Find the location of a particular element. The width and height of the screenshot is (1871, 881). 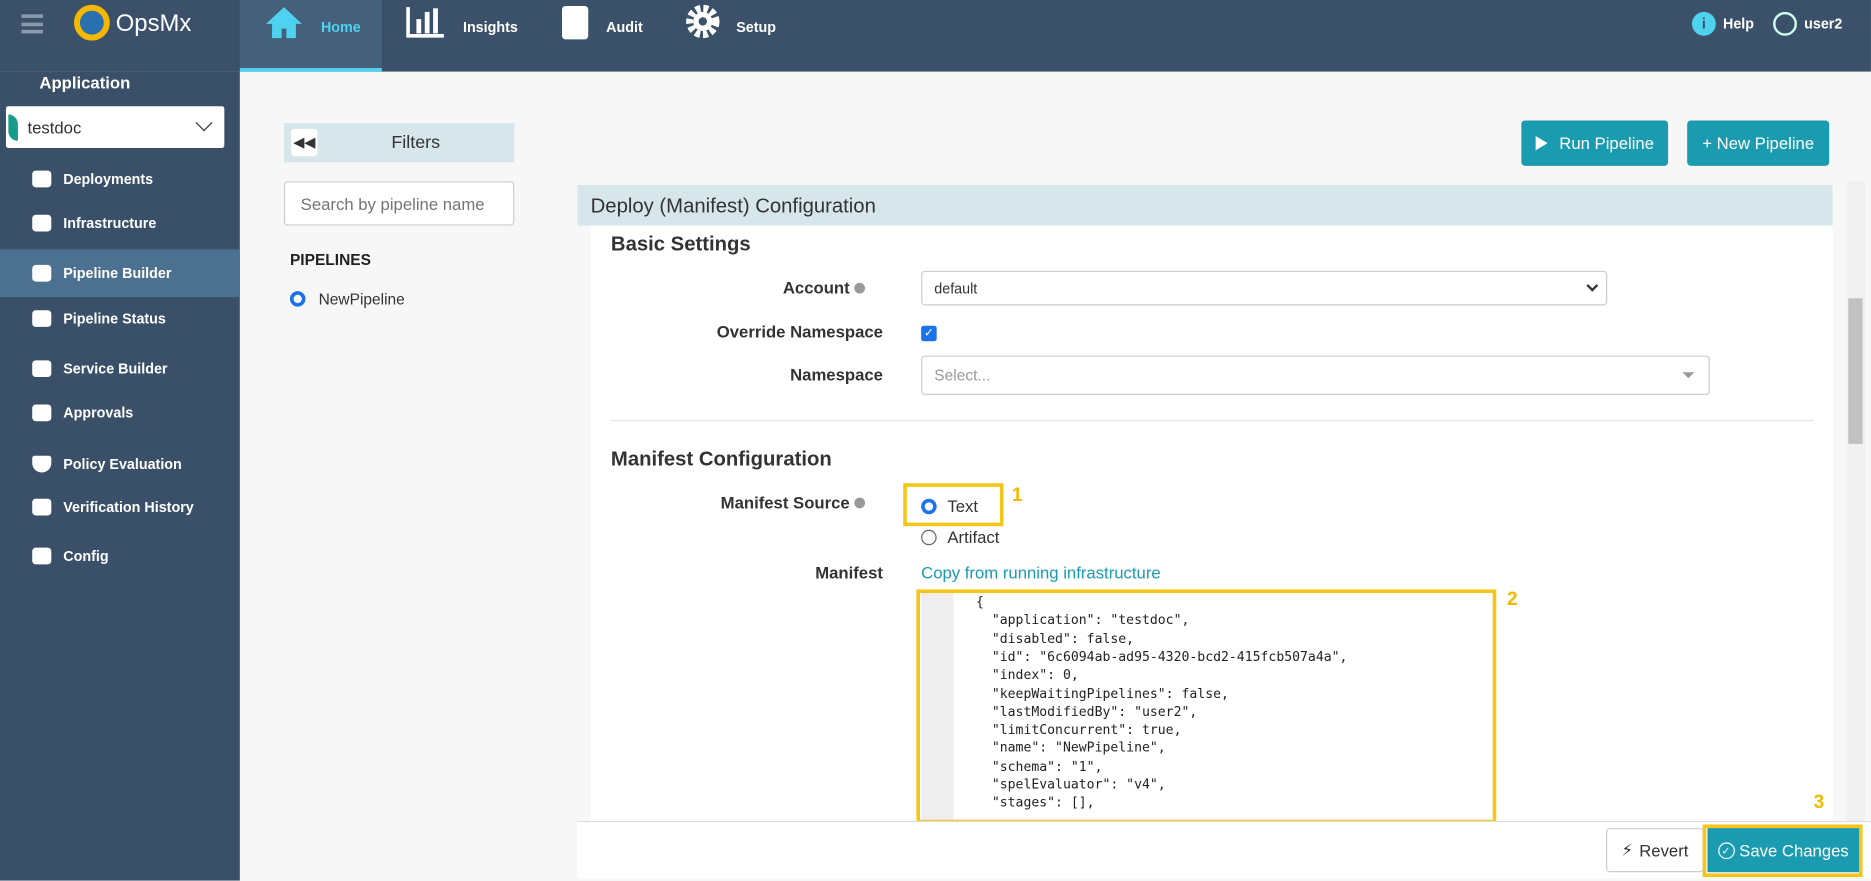

tab-insights: Insights is located at coordinates (462, 36).